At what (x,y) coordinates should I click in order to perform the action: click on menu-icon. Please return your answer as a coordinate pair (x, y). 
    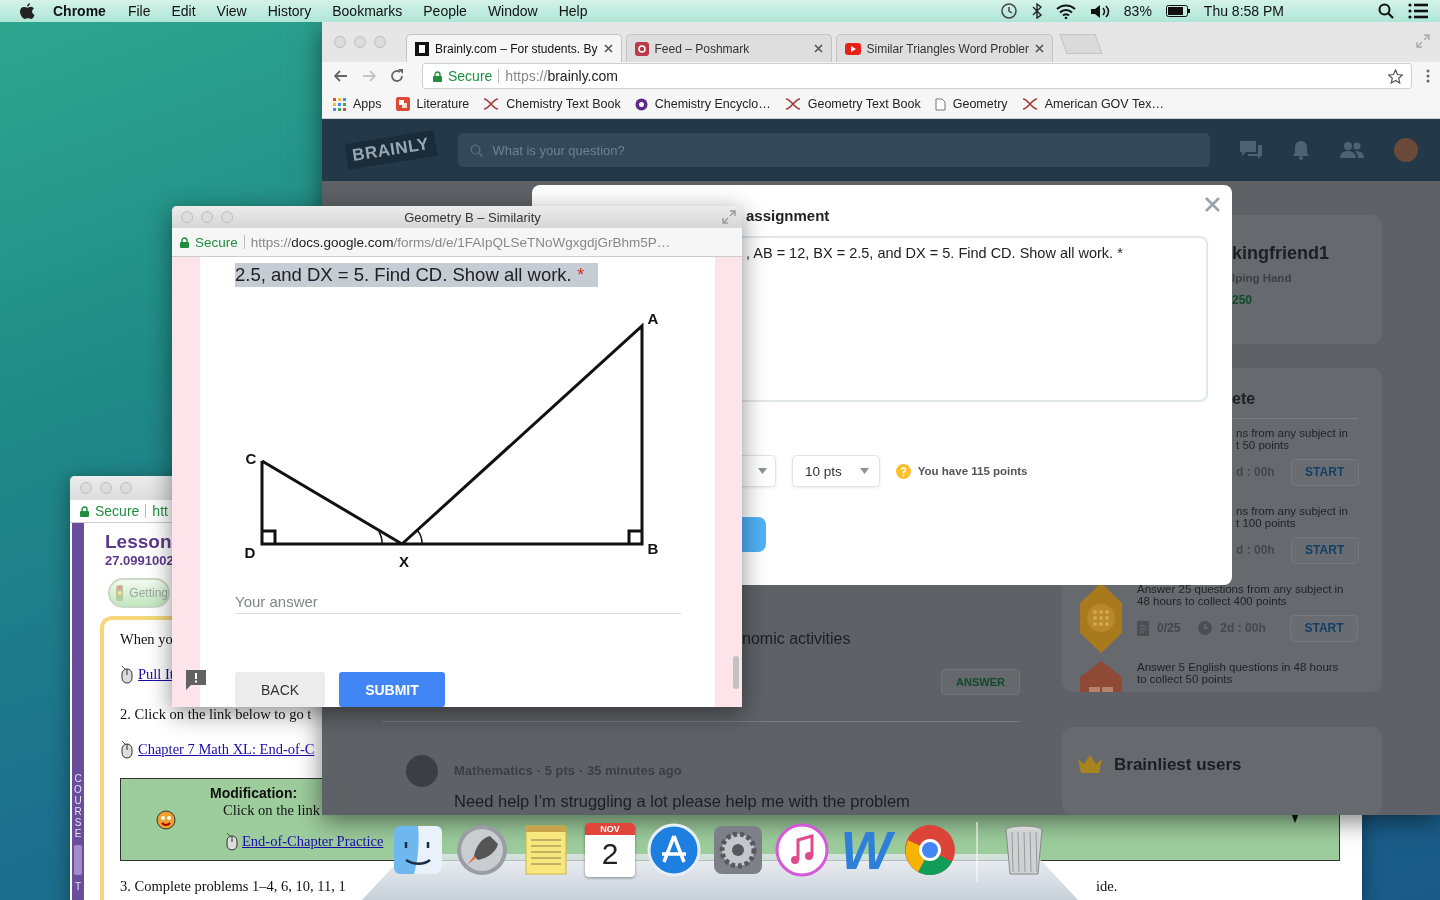
    Looking at the image, I should click on (1428, 76).